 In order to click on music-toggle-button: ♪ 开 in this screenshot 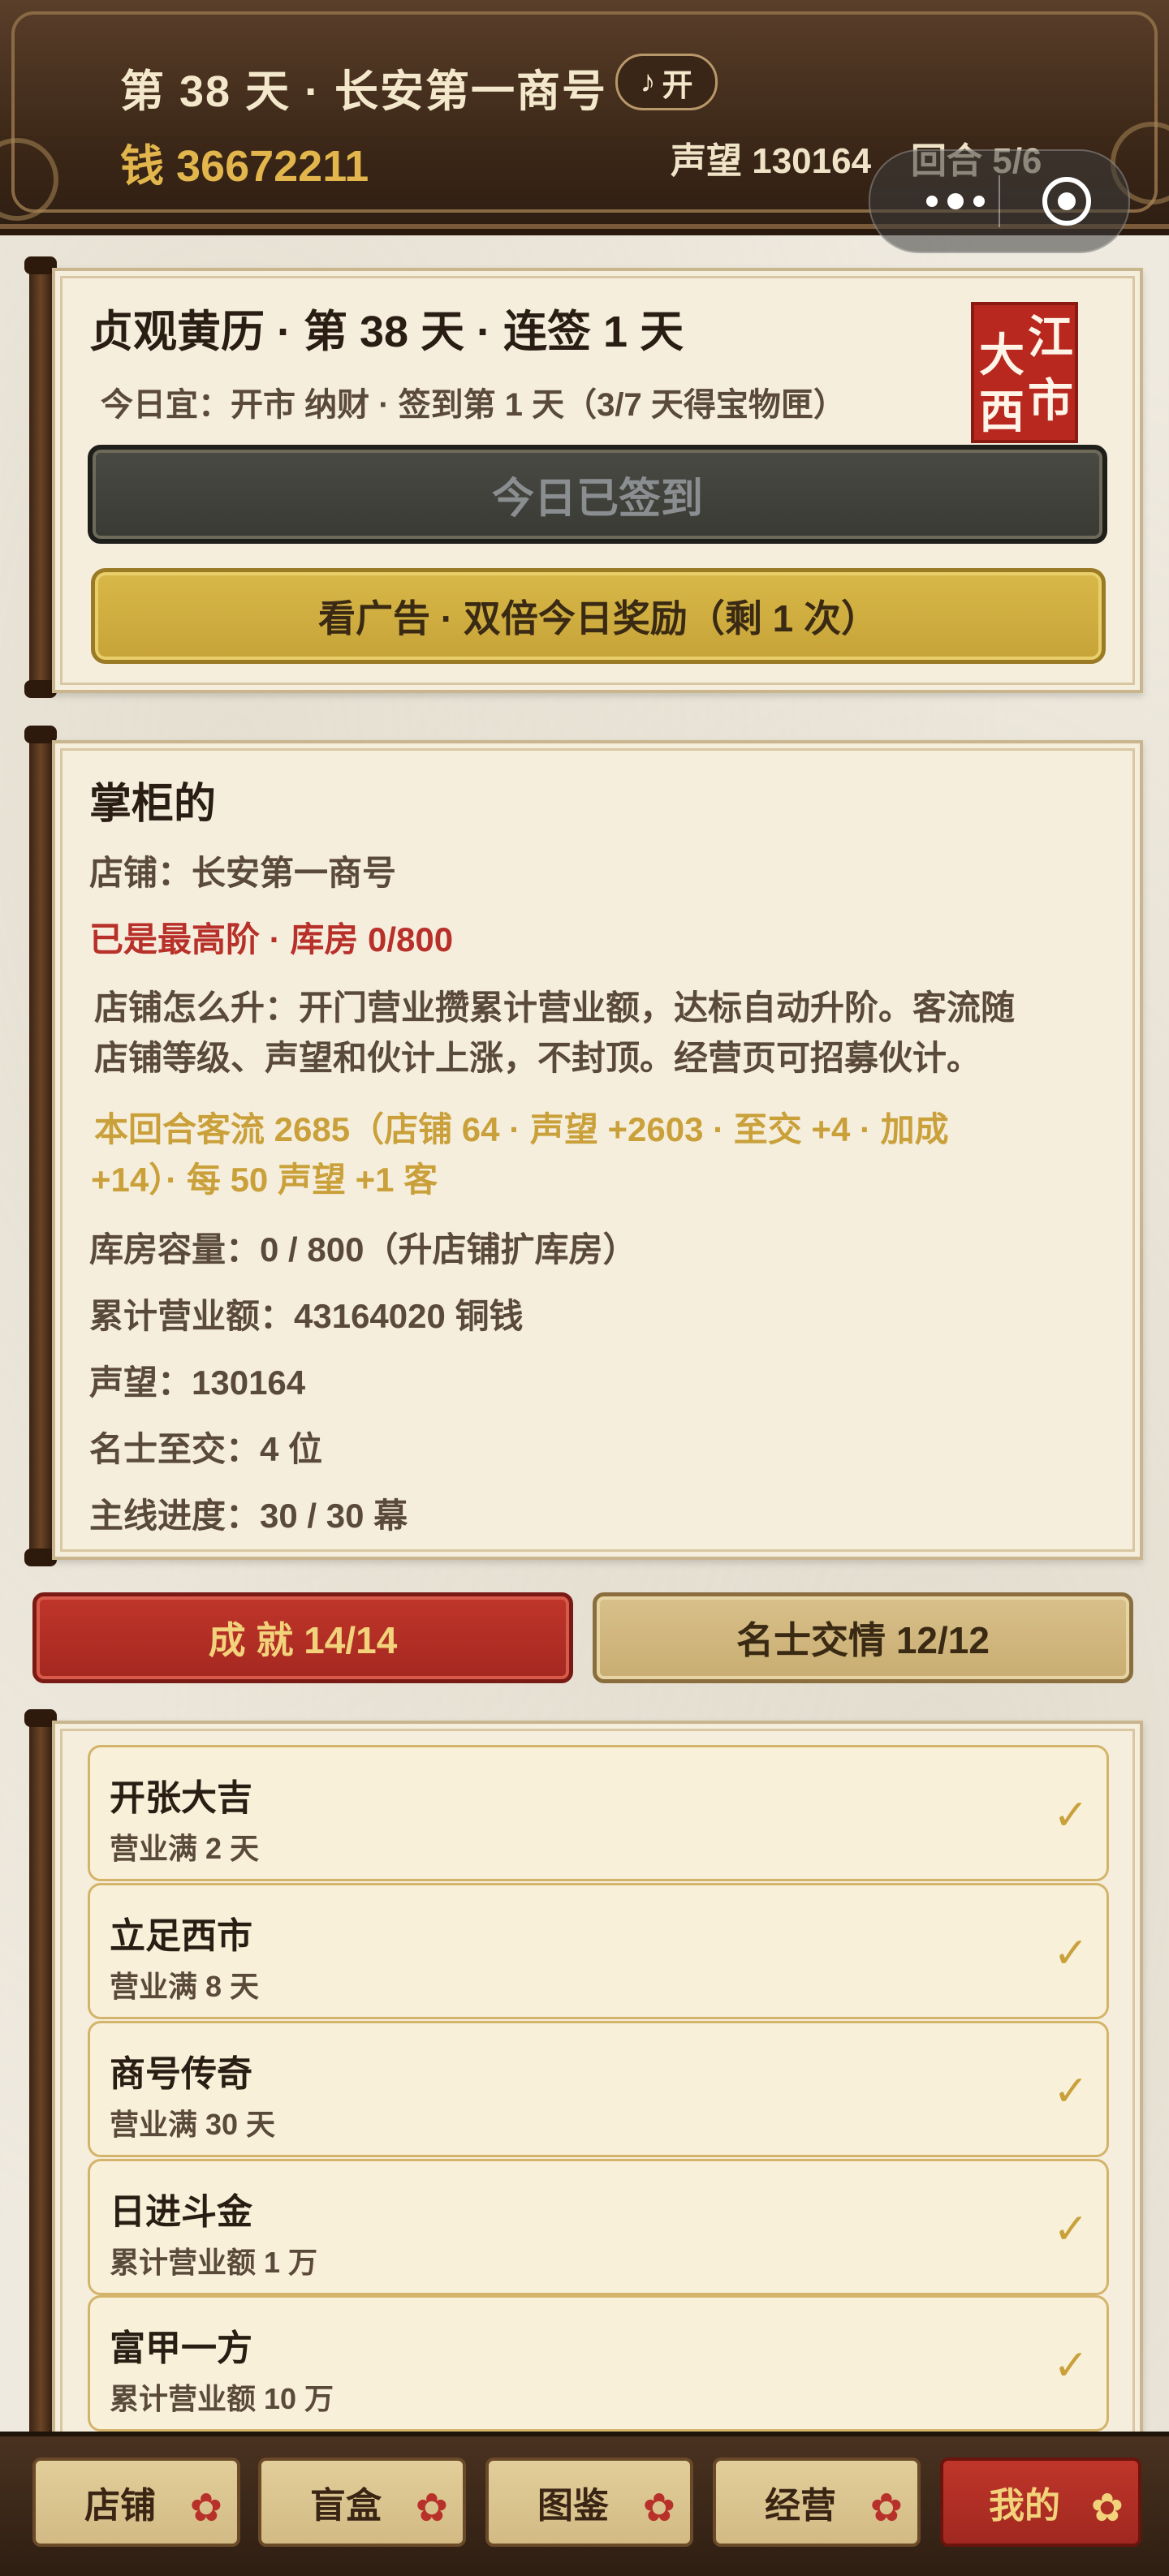, I will do `click(666, 82)`.